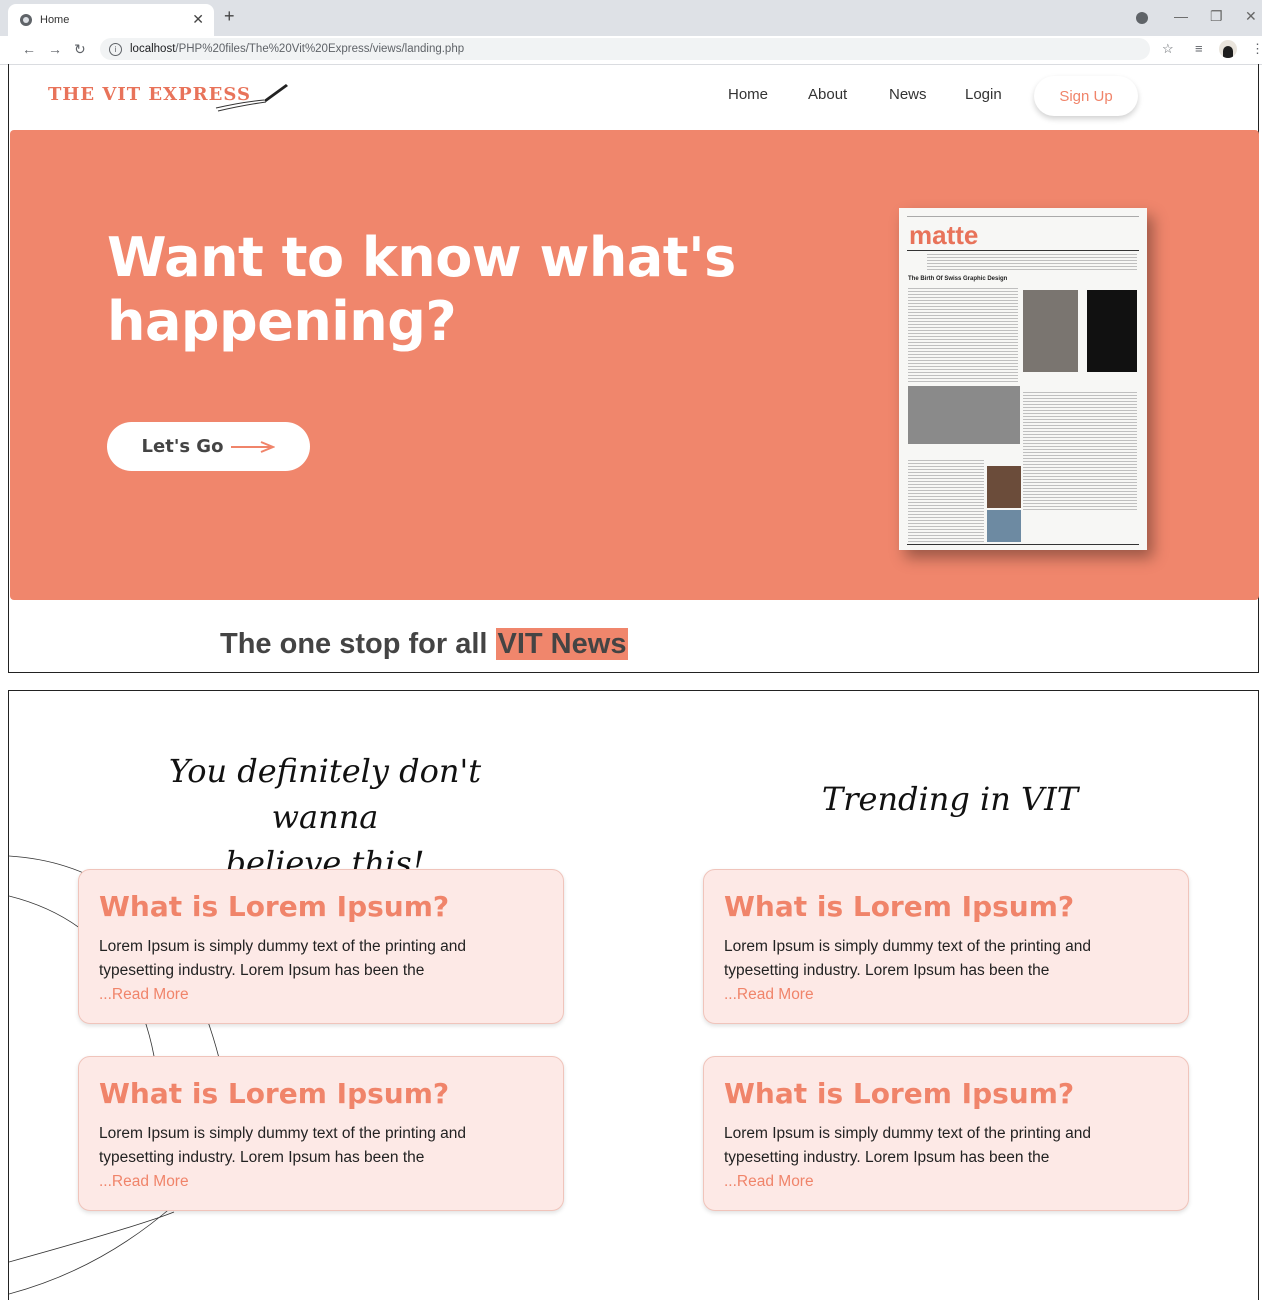  I want to click on tagline-highlight: VIT News, so click(562, 644).